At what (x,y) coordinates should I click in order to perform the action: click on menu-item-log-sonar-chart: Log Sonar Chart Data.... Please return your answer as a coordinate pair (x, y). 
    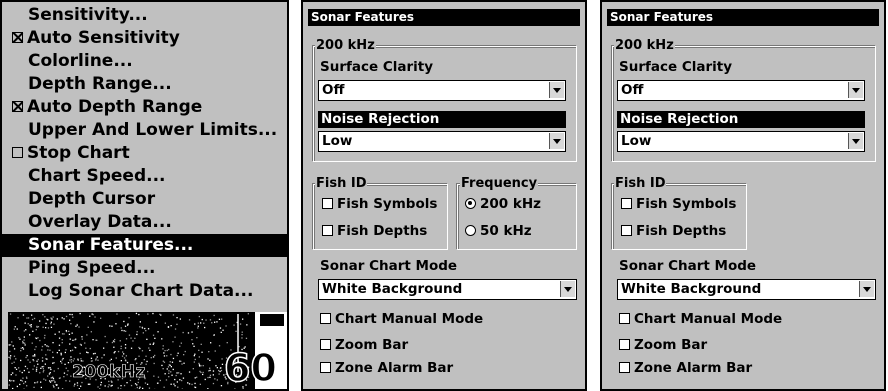
    Looking at the image, I should click on (144, 291).